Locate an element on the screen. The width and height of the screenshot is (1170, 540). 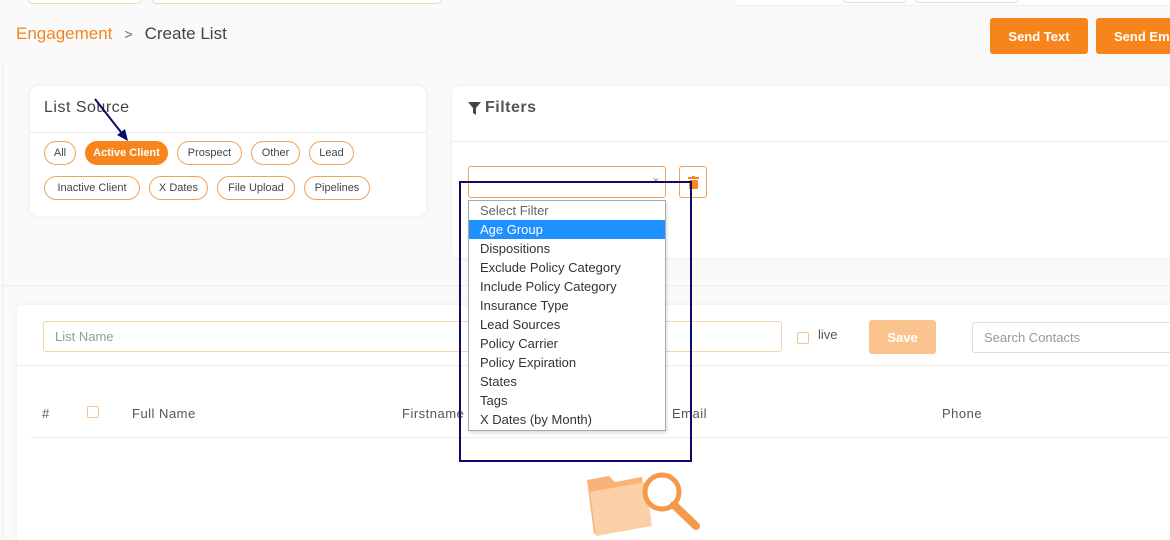
live-label: live is located at coordinates (828, 334).